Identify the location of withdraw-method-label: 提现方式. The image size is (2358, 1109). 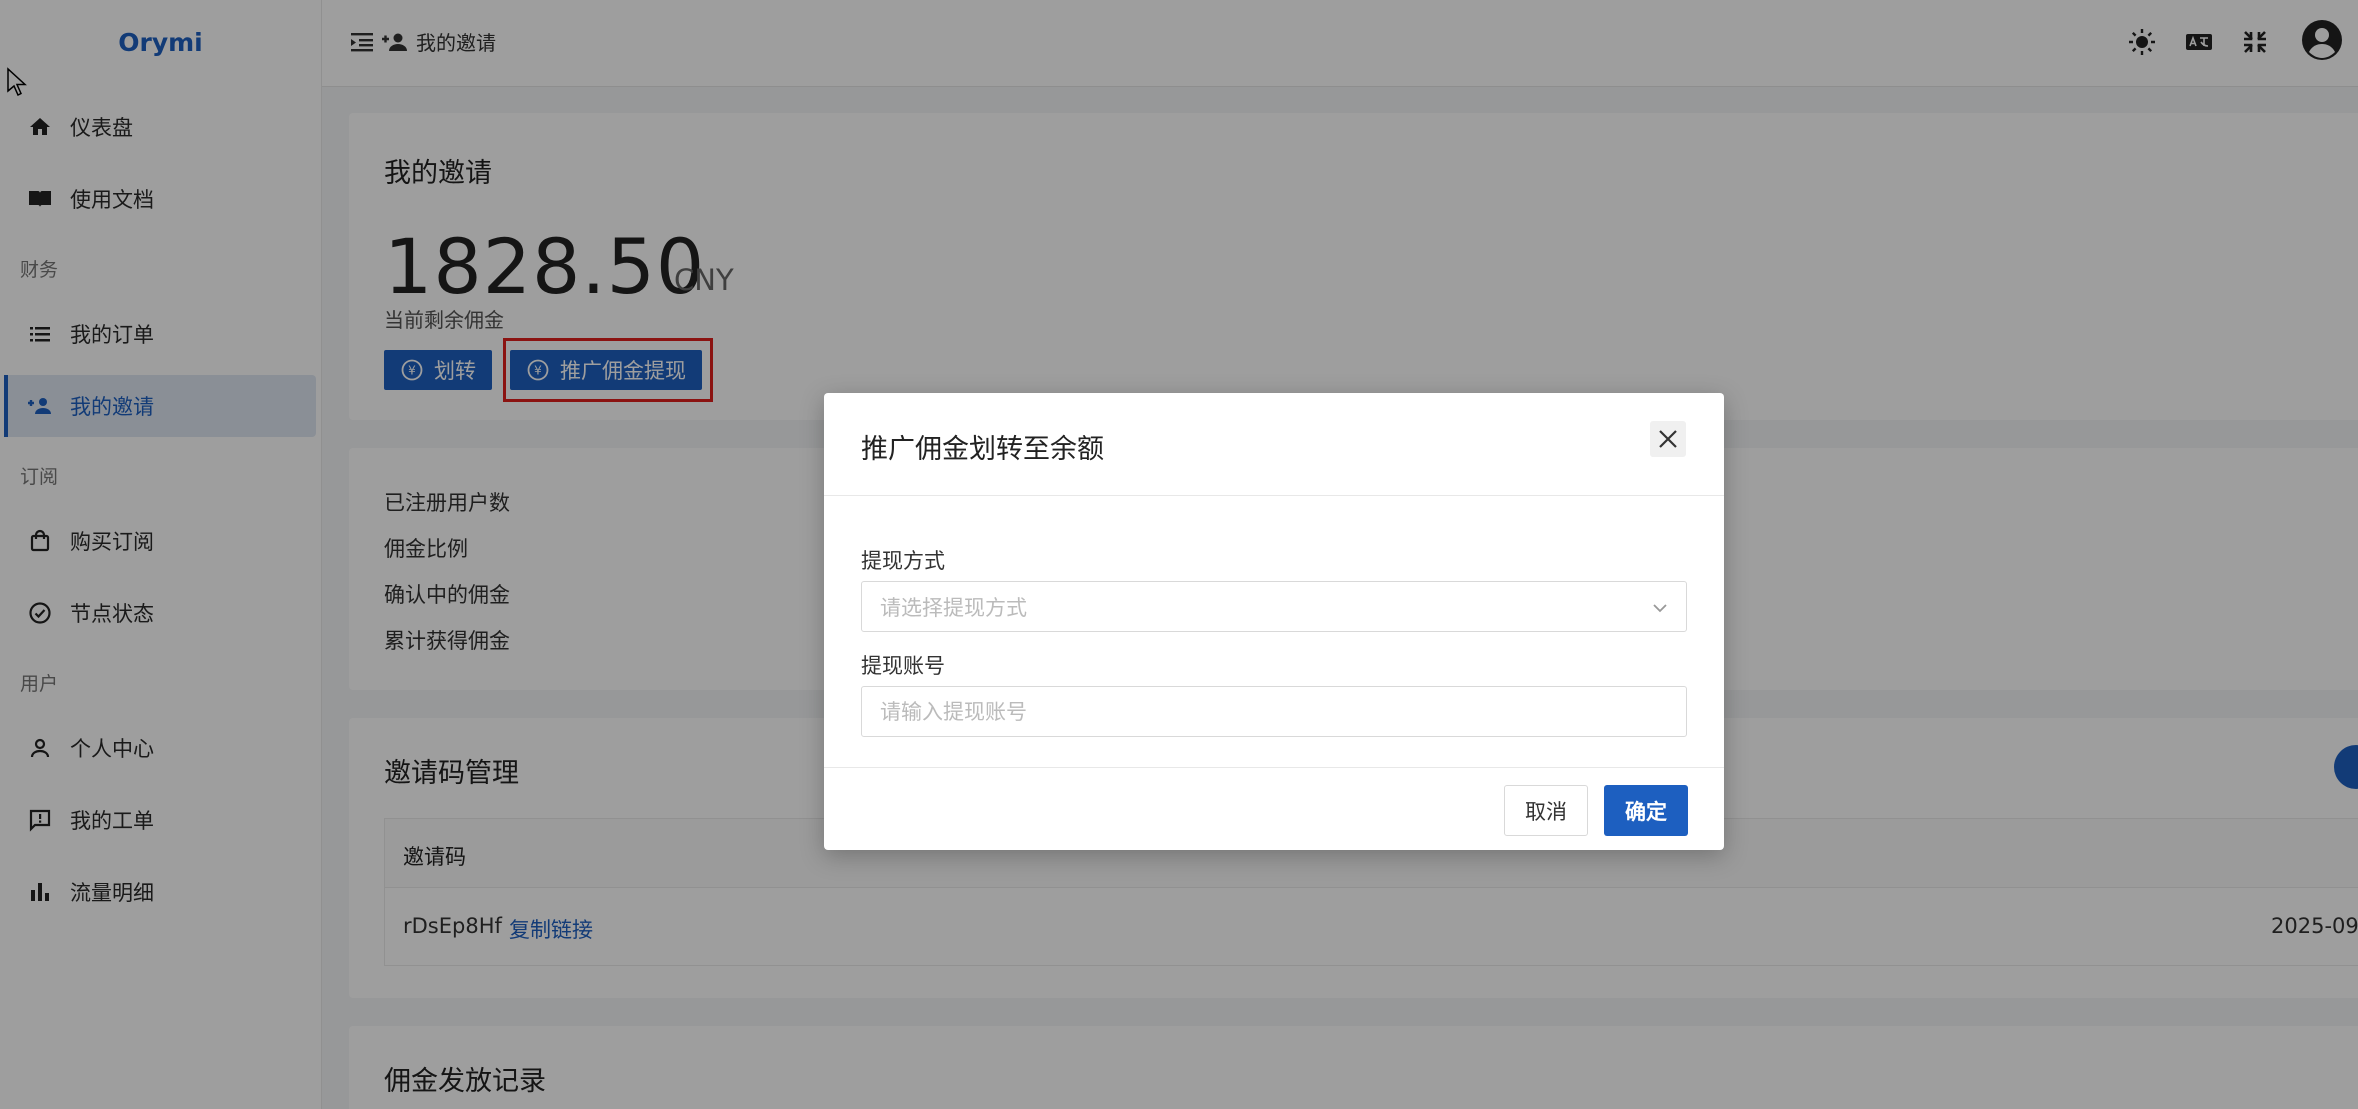
(903, 561).